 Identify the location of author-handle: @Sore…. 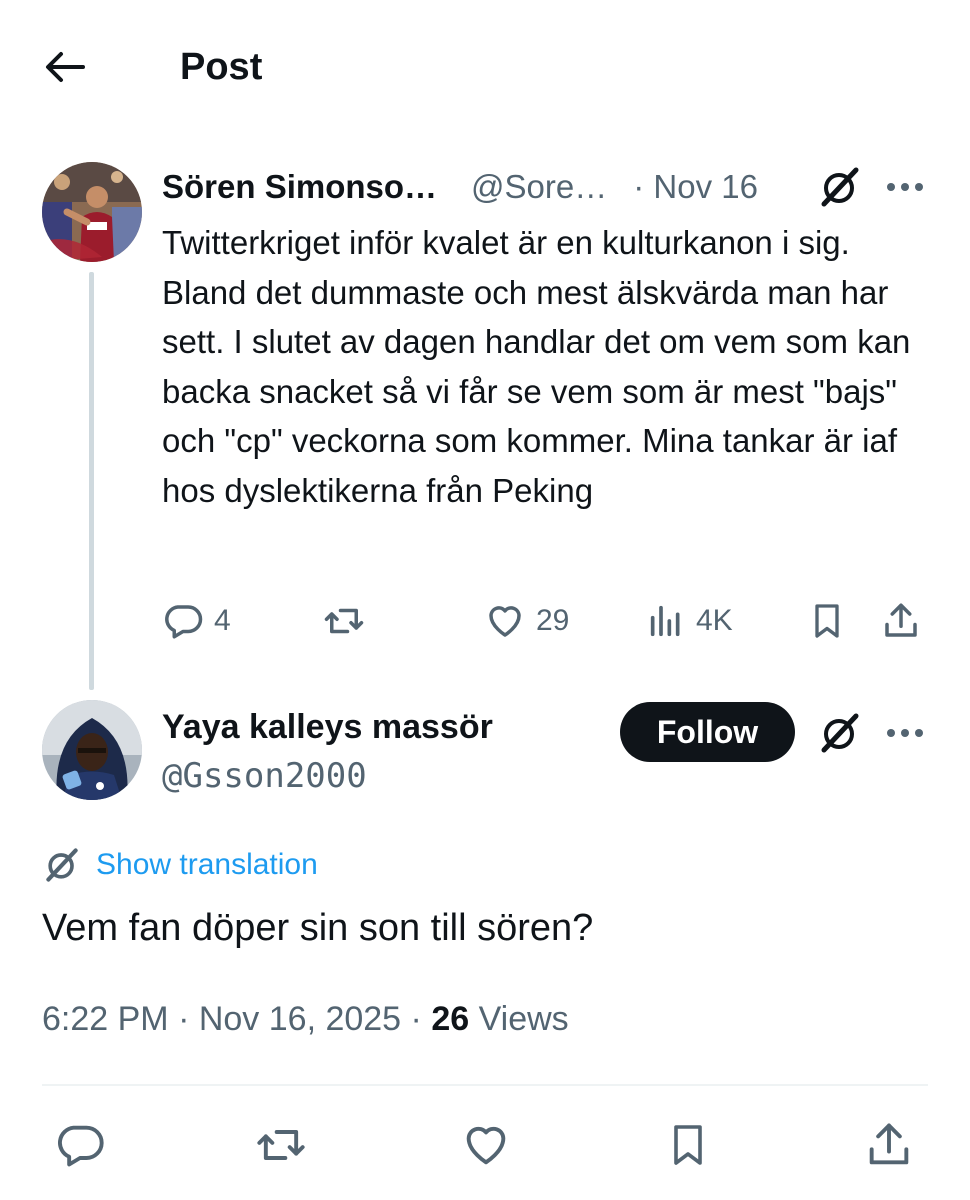
(539, 187).